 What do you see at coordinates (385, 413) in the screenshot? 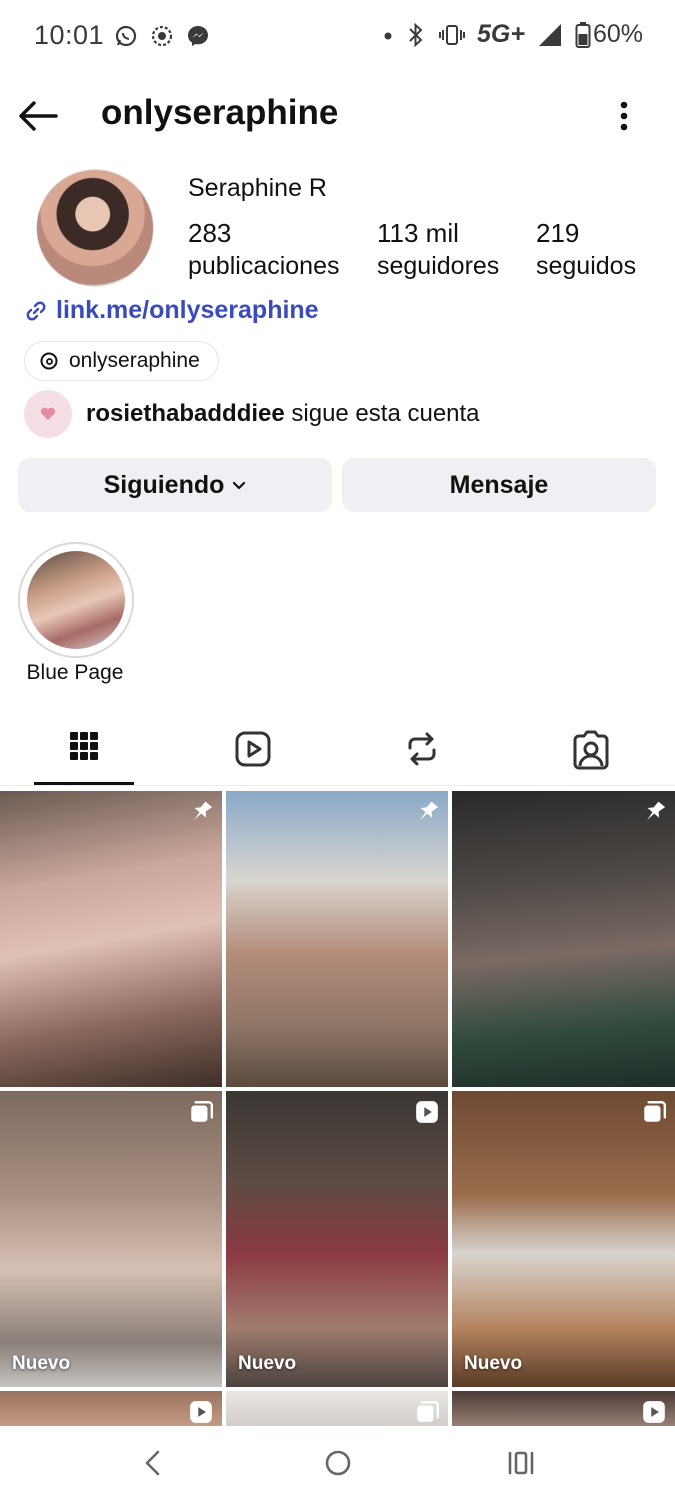
I see `follower-suffix: sigue esta cuenta` at bounding box center [385, 413].